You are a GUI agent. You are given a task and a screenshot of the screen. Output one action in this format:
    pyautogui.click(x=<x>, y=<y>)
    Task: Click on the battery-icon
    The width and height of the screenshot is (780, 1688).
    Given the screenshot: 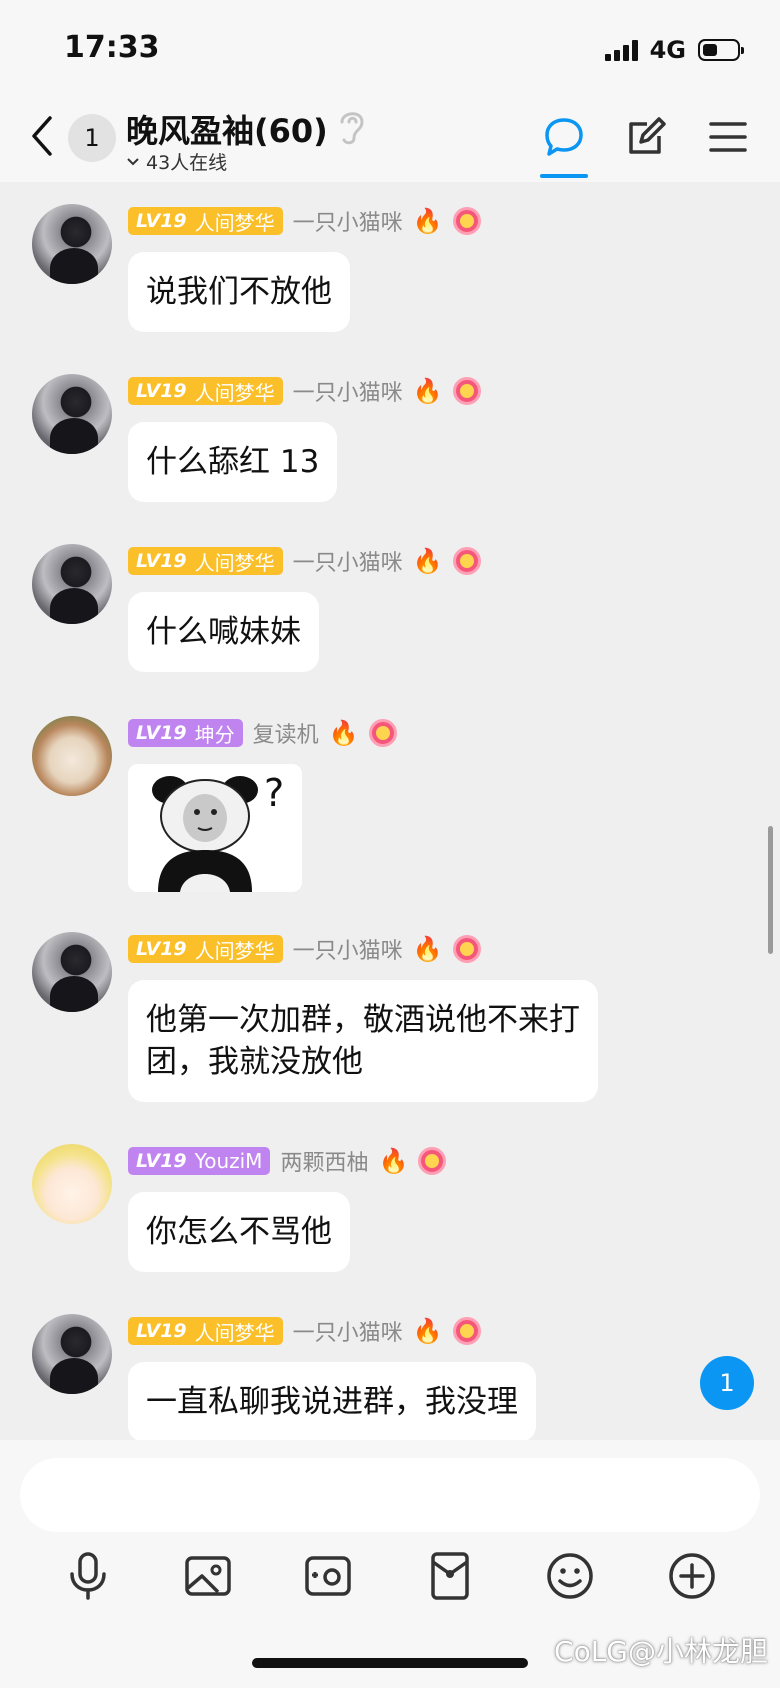 What is the action you would take?
    pyautogui.click(x=721, y=50)
    